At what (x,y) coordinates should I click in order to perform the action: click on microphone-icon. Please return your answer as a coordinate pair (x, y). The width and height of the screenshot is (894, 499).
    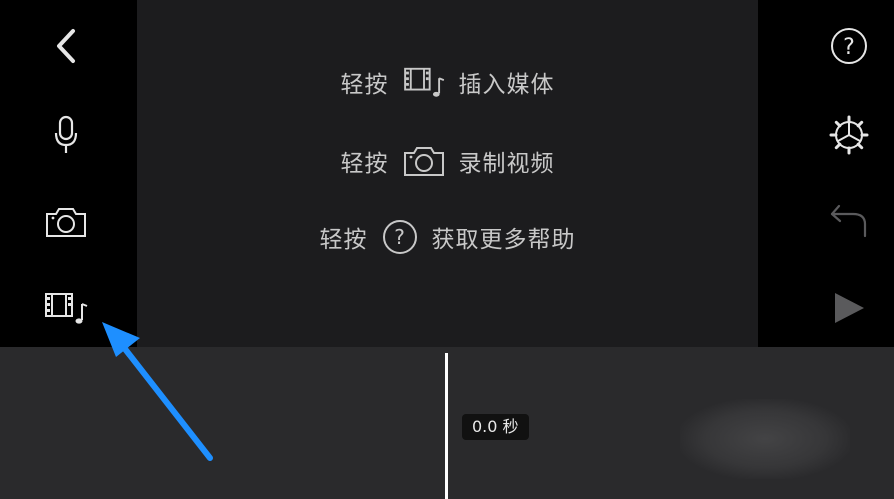
    Looking at the image, I should click on (66, 134).